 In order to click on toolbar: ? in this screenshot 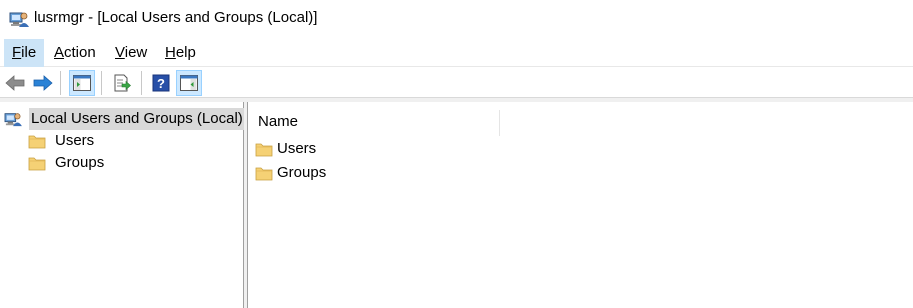, I will do `click(456, 83)`.